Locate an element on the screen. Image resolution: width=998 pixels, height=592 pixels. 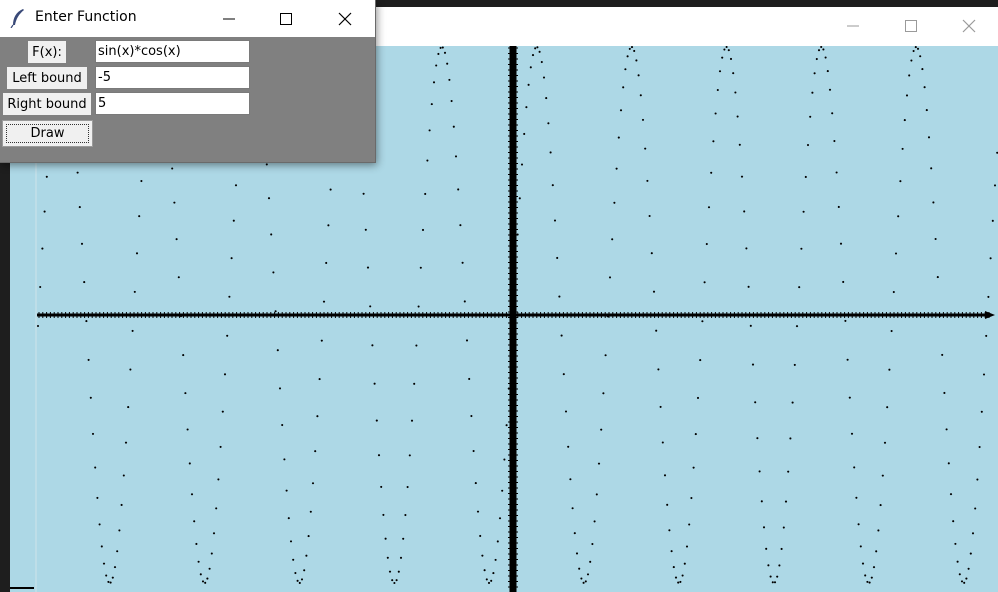
close-icon is located at coordinates (969, 26).